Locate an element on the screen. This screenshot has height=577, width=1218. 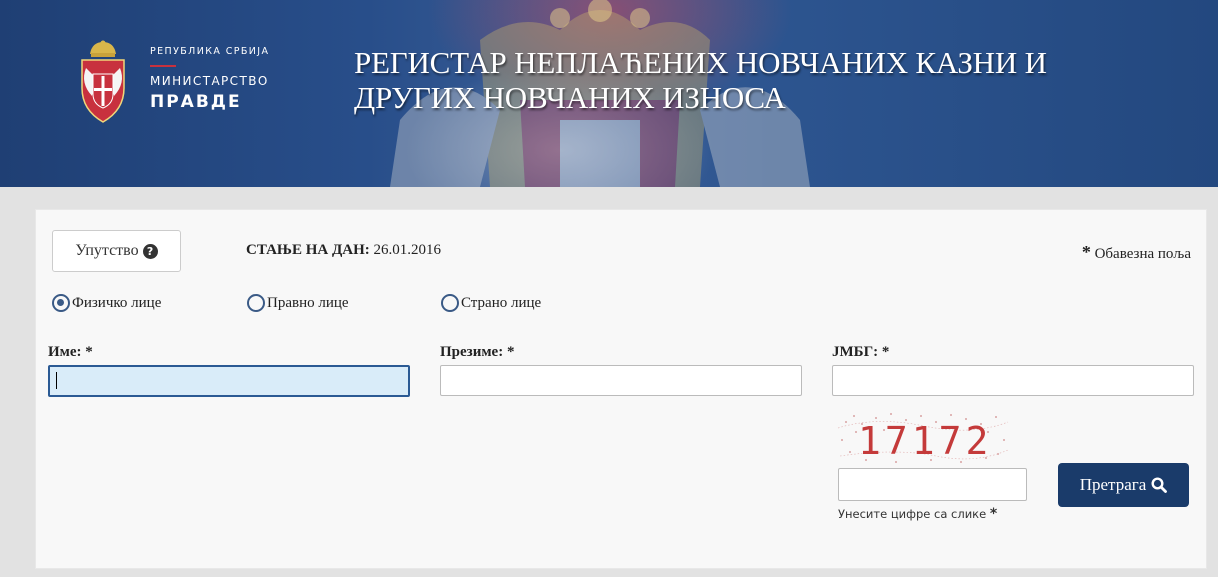
jmbg-field is located at coordinates (1013, 380).